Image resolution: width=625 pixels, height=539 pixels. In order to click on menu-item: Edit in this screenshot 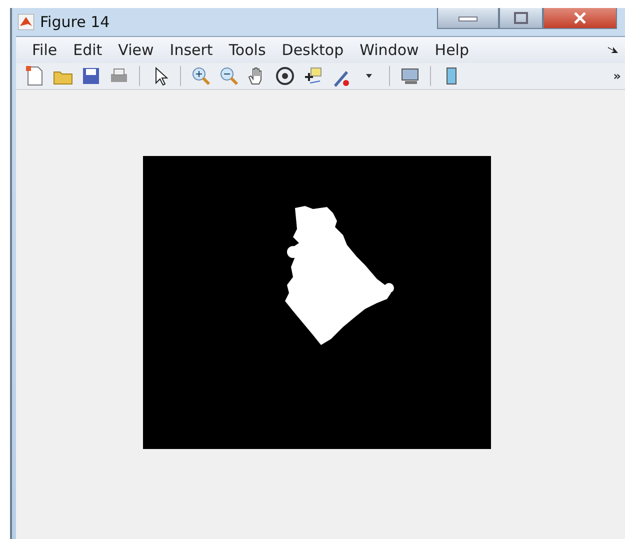, I will do `click(87, 50)`.